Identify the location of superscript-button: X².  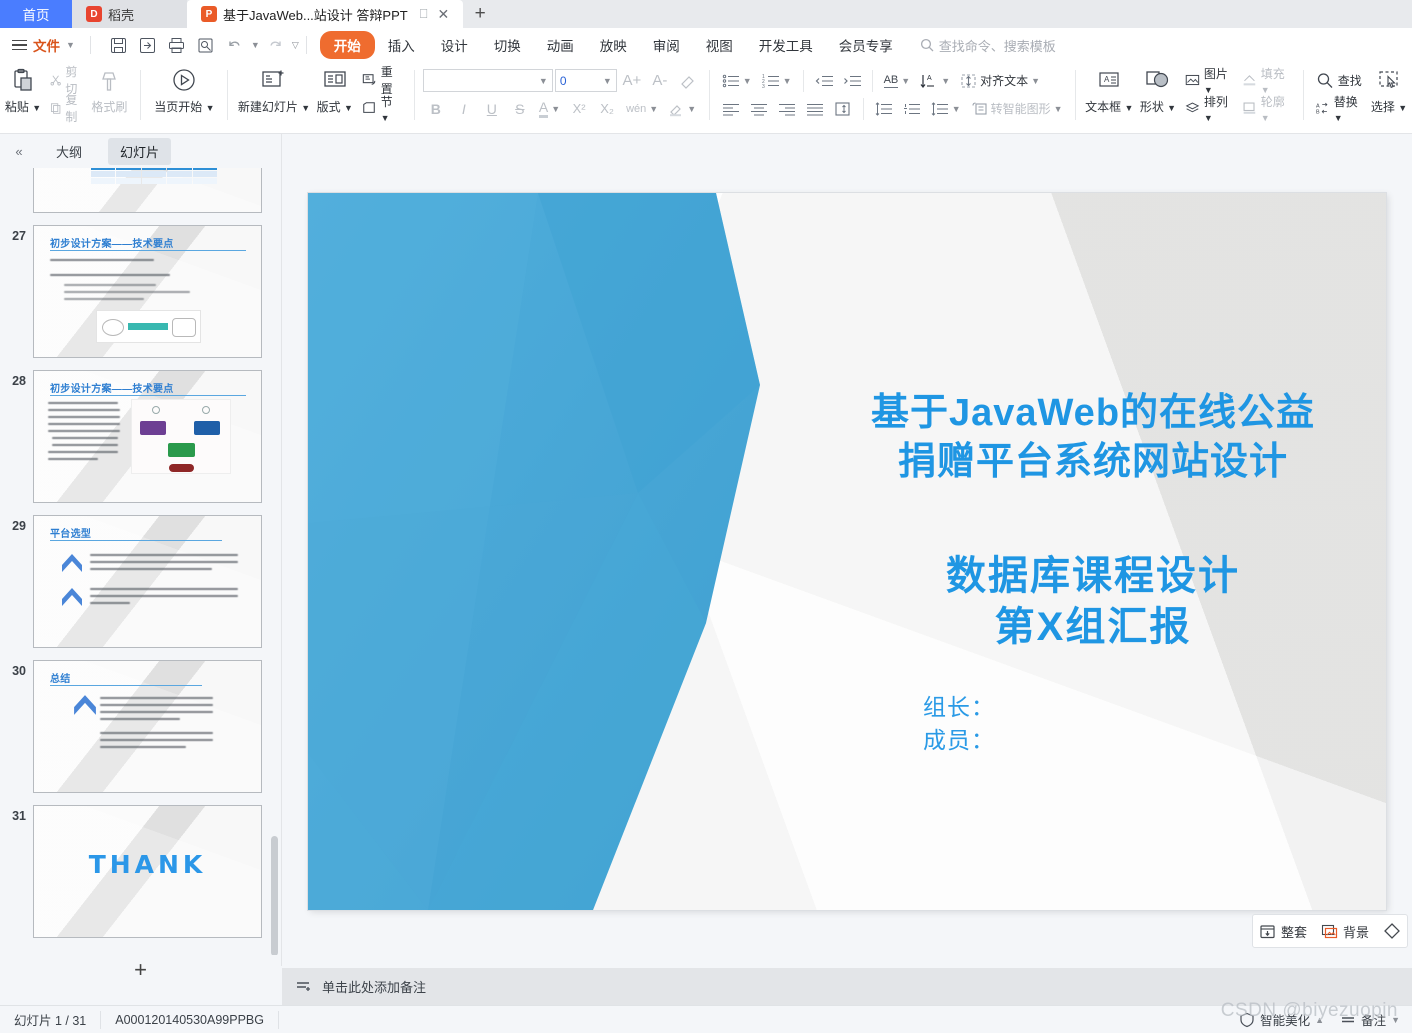
(579, 108).